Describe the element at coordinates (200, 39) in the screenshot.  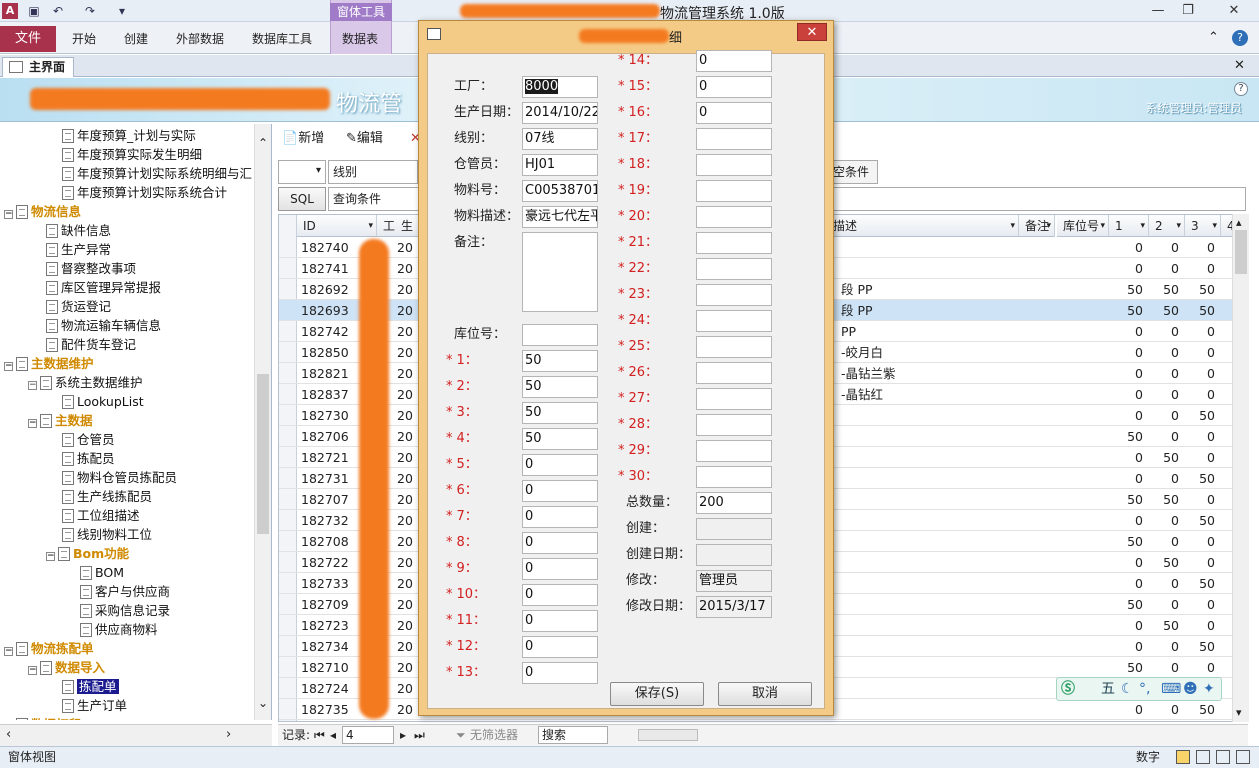
I see `tab-external-data: 外部数据` at that location.